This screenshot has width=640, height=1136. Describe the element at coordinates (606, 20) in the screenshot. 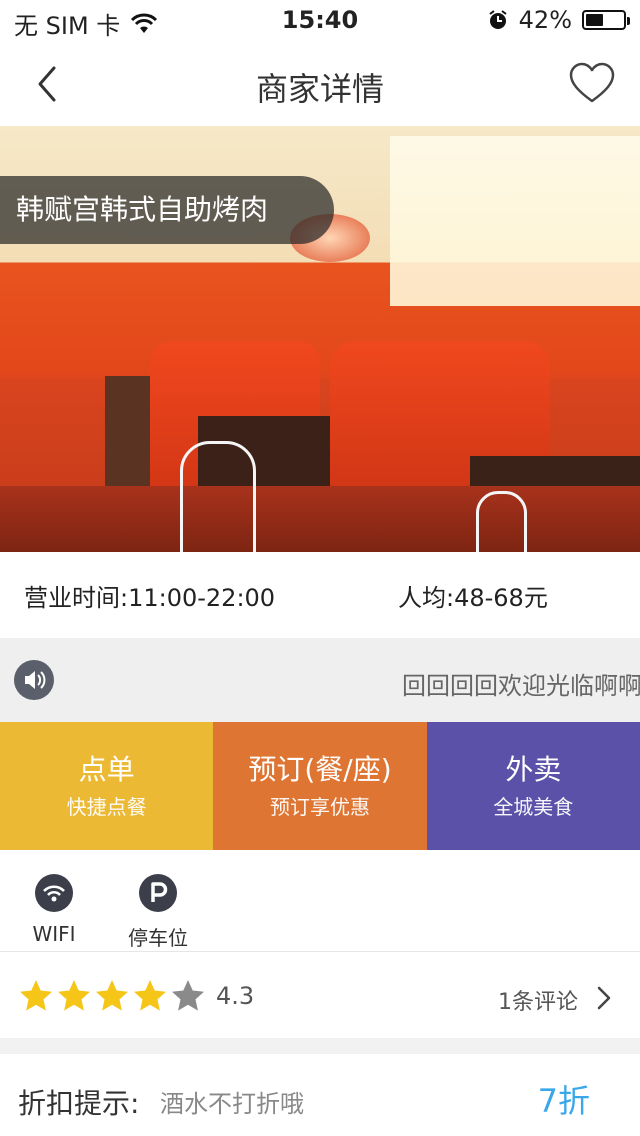

I see `battery-icon` at that location.